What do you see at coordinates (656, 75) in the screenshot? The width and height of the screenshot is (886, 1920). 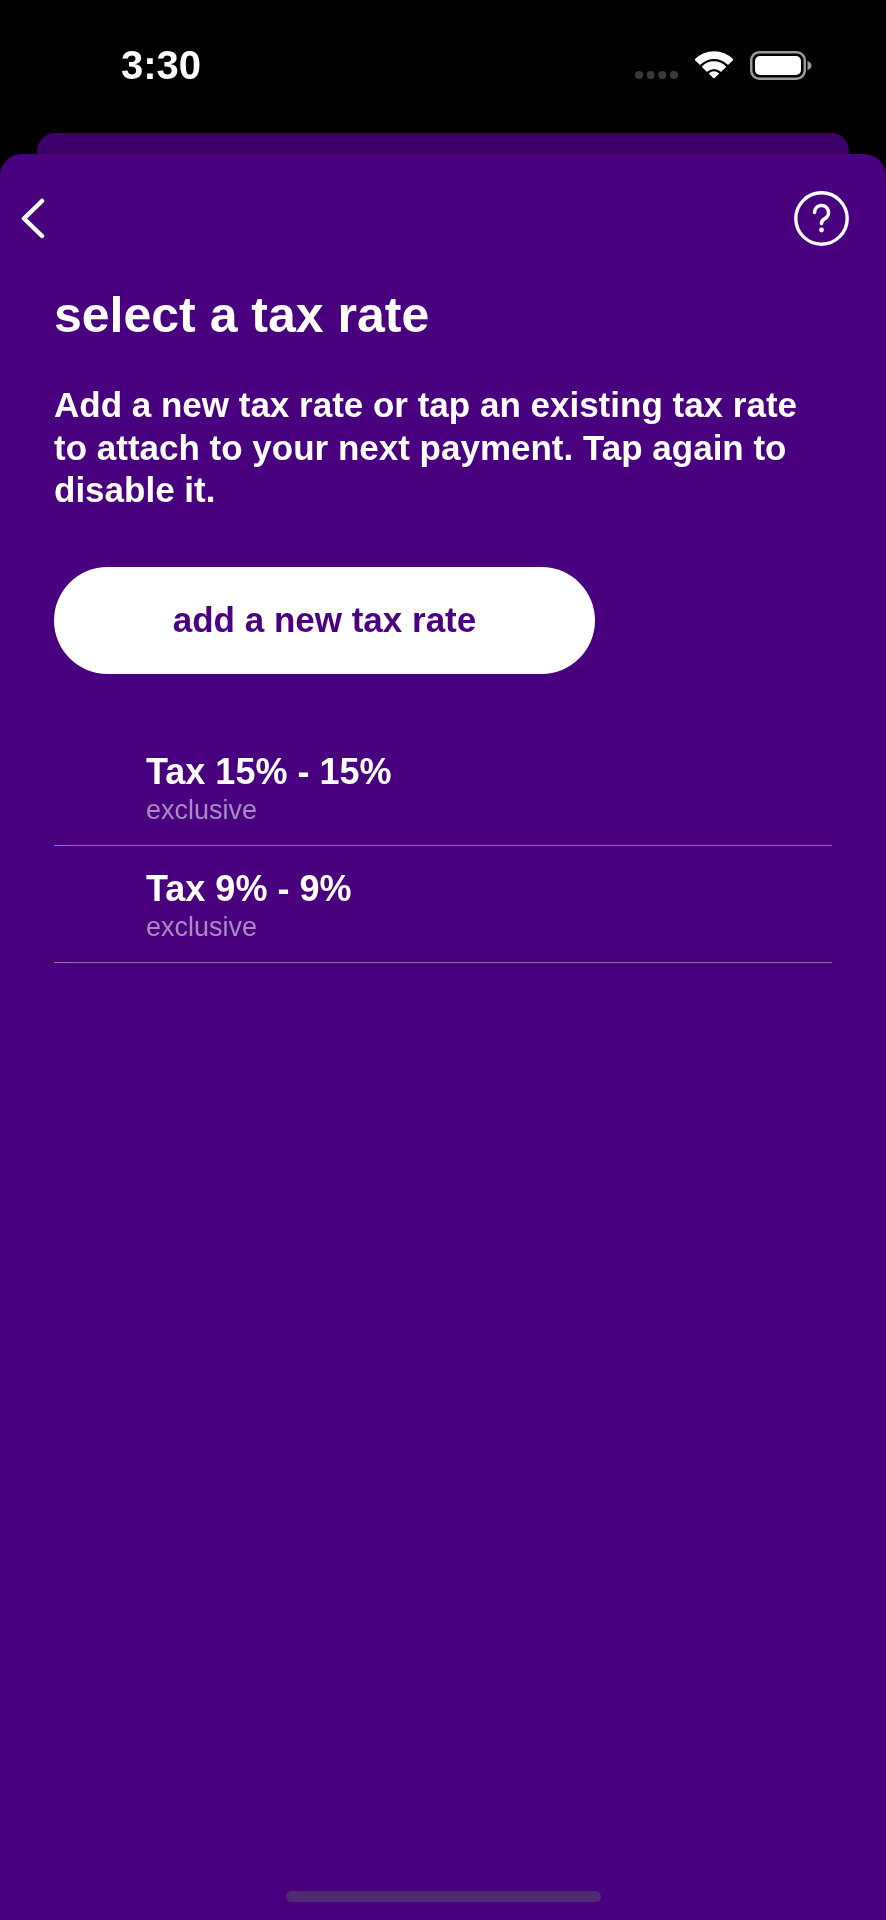 I see `signal-dots-icon` at bounding box center [656, 75].